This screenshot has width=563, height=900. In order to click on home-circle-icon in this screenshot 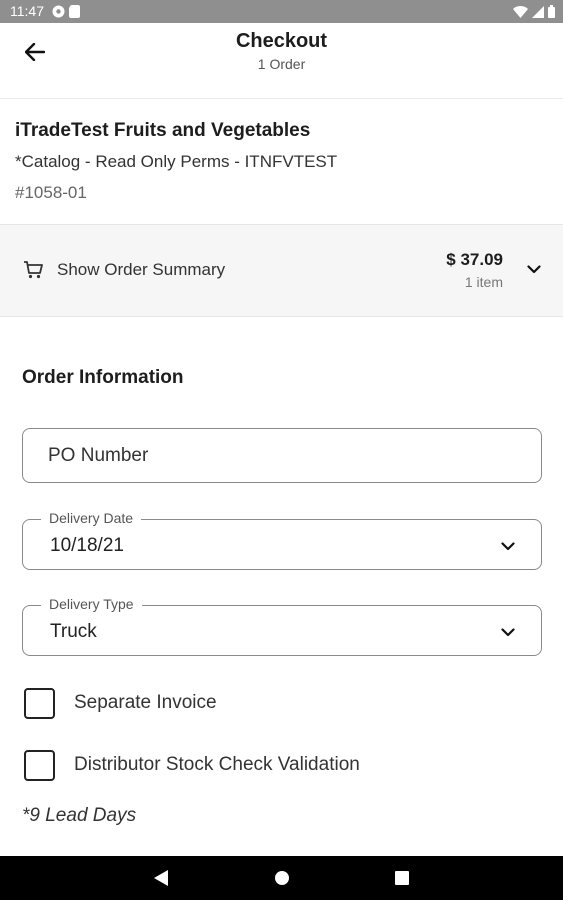, I will do `click(282, 878)`.